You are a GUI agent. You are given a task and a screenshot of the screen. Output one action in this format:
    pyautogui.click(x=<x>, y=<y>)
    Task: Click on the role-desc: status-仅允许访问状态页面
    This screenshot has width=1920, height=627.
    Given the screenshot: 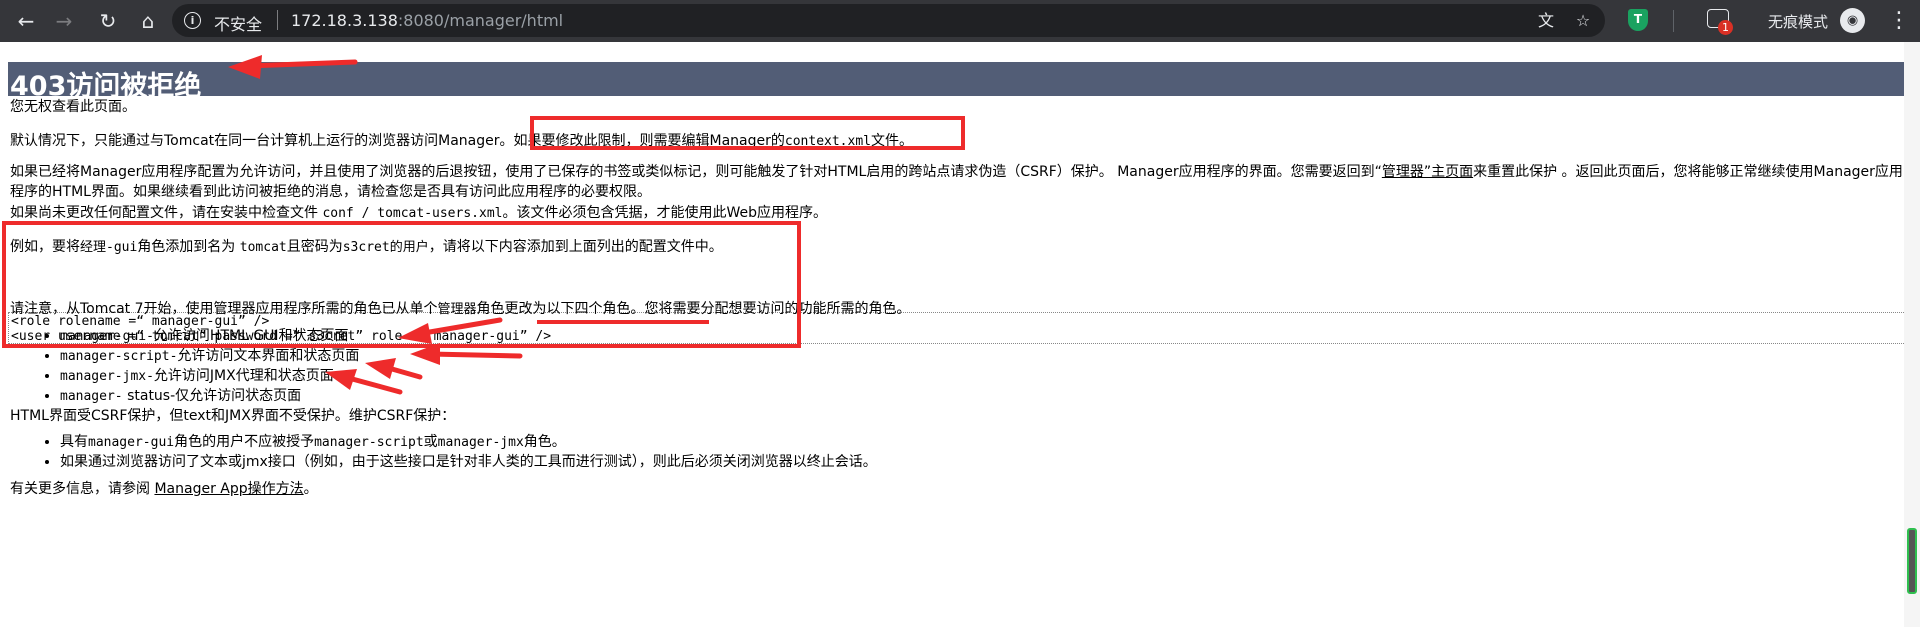 What is the action you would take?
    pyautogui.click(x=212, y=396)
    